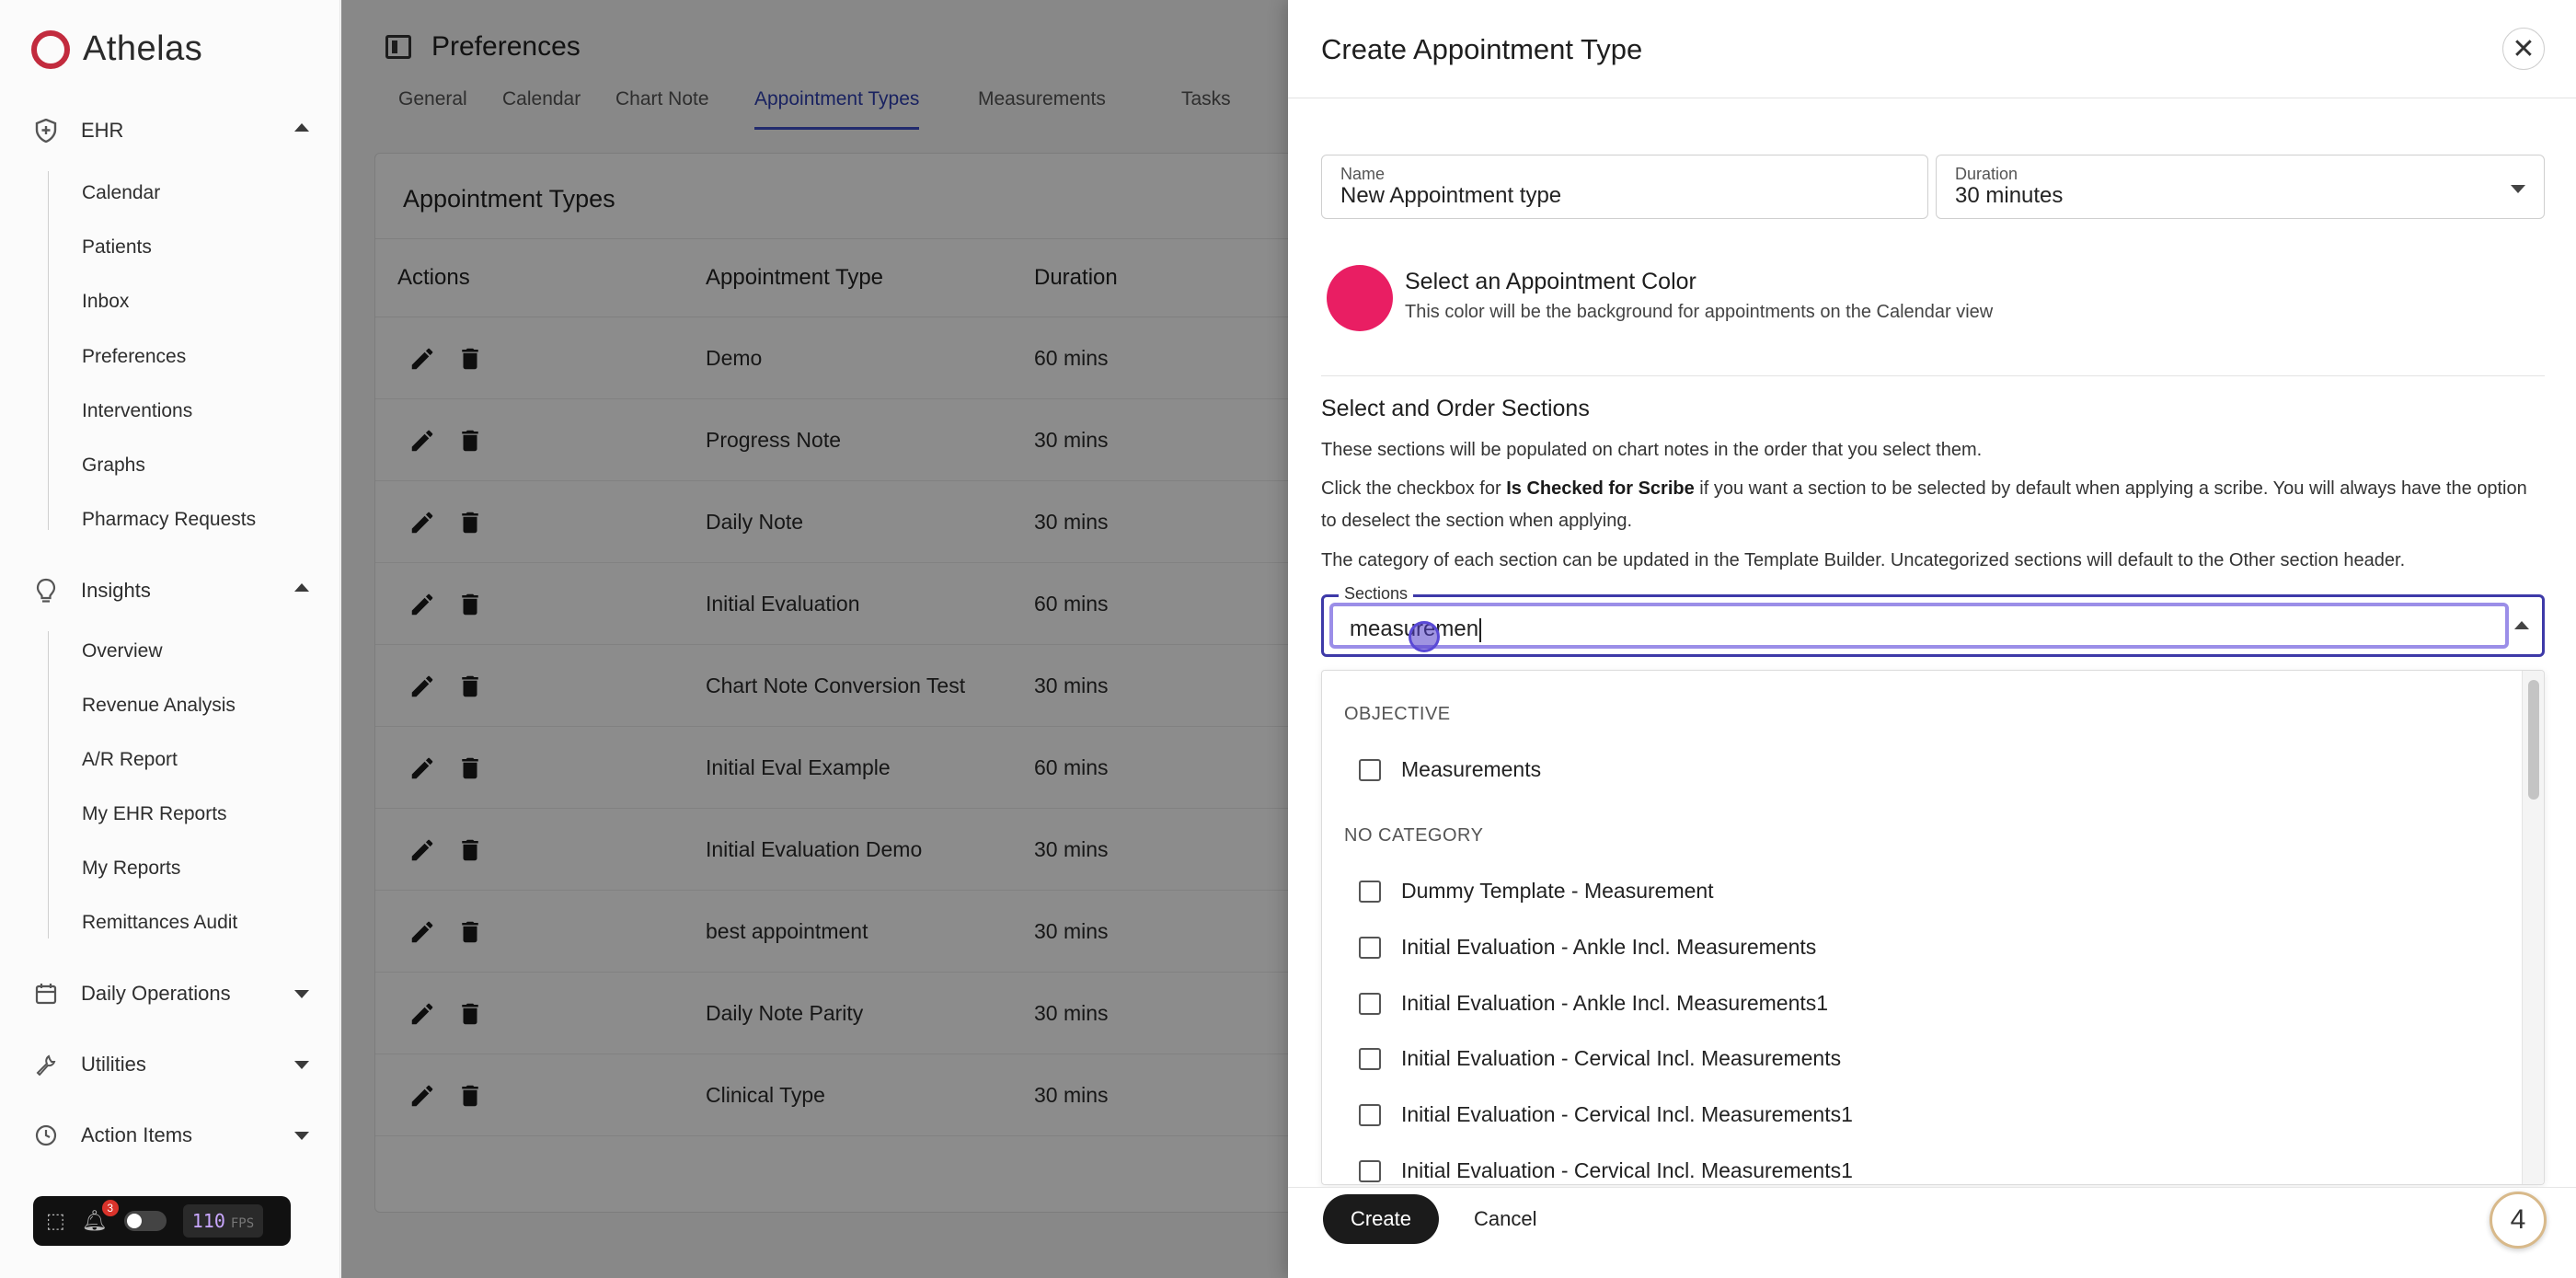 This screenshot has height=1278, width=2576. What do you see at coordinates (1424, 636) in the screenshot?
I see `pointer-cursor` at bounding box center [1424, 636].